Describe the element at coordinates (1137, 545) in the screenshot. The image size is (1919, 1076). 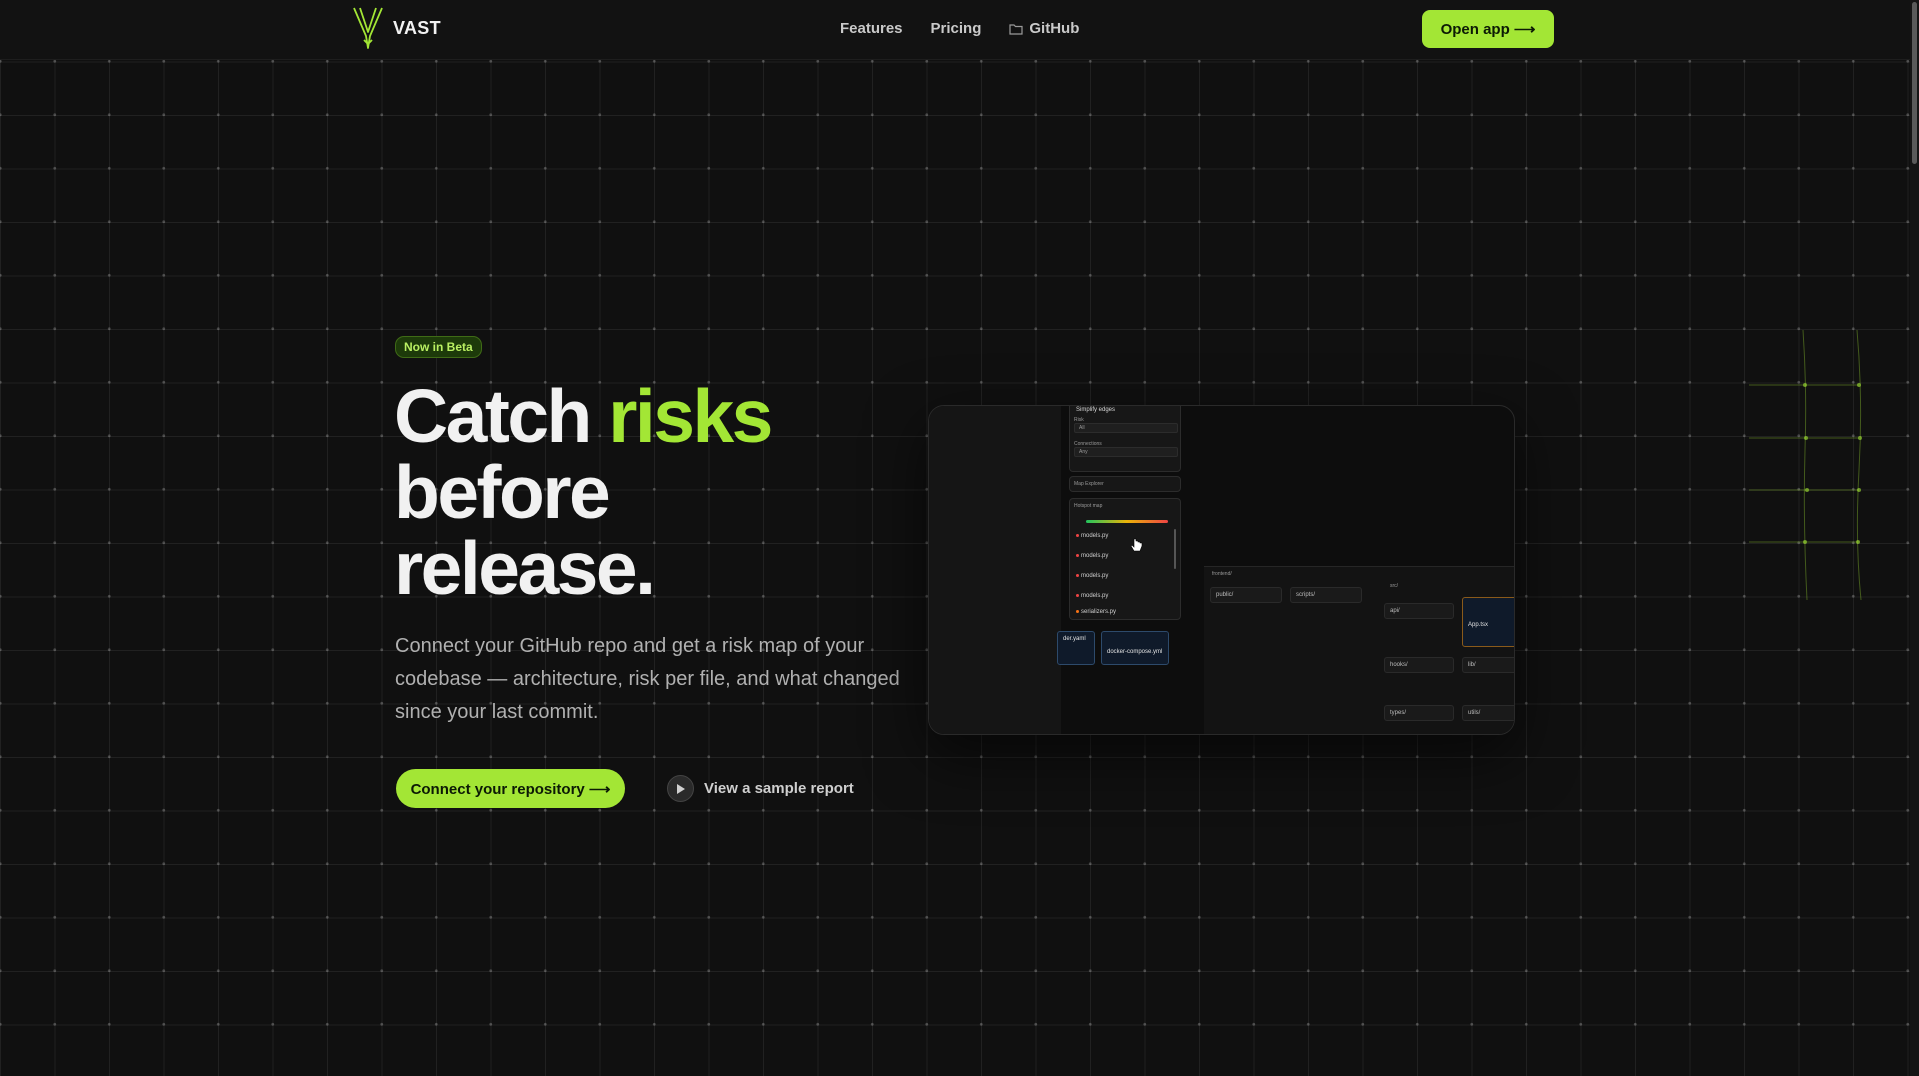
I see `cursor-icon` at that location.